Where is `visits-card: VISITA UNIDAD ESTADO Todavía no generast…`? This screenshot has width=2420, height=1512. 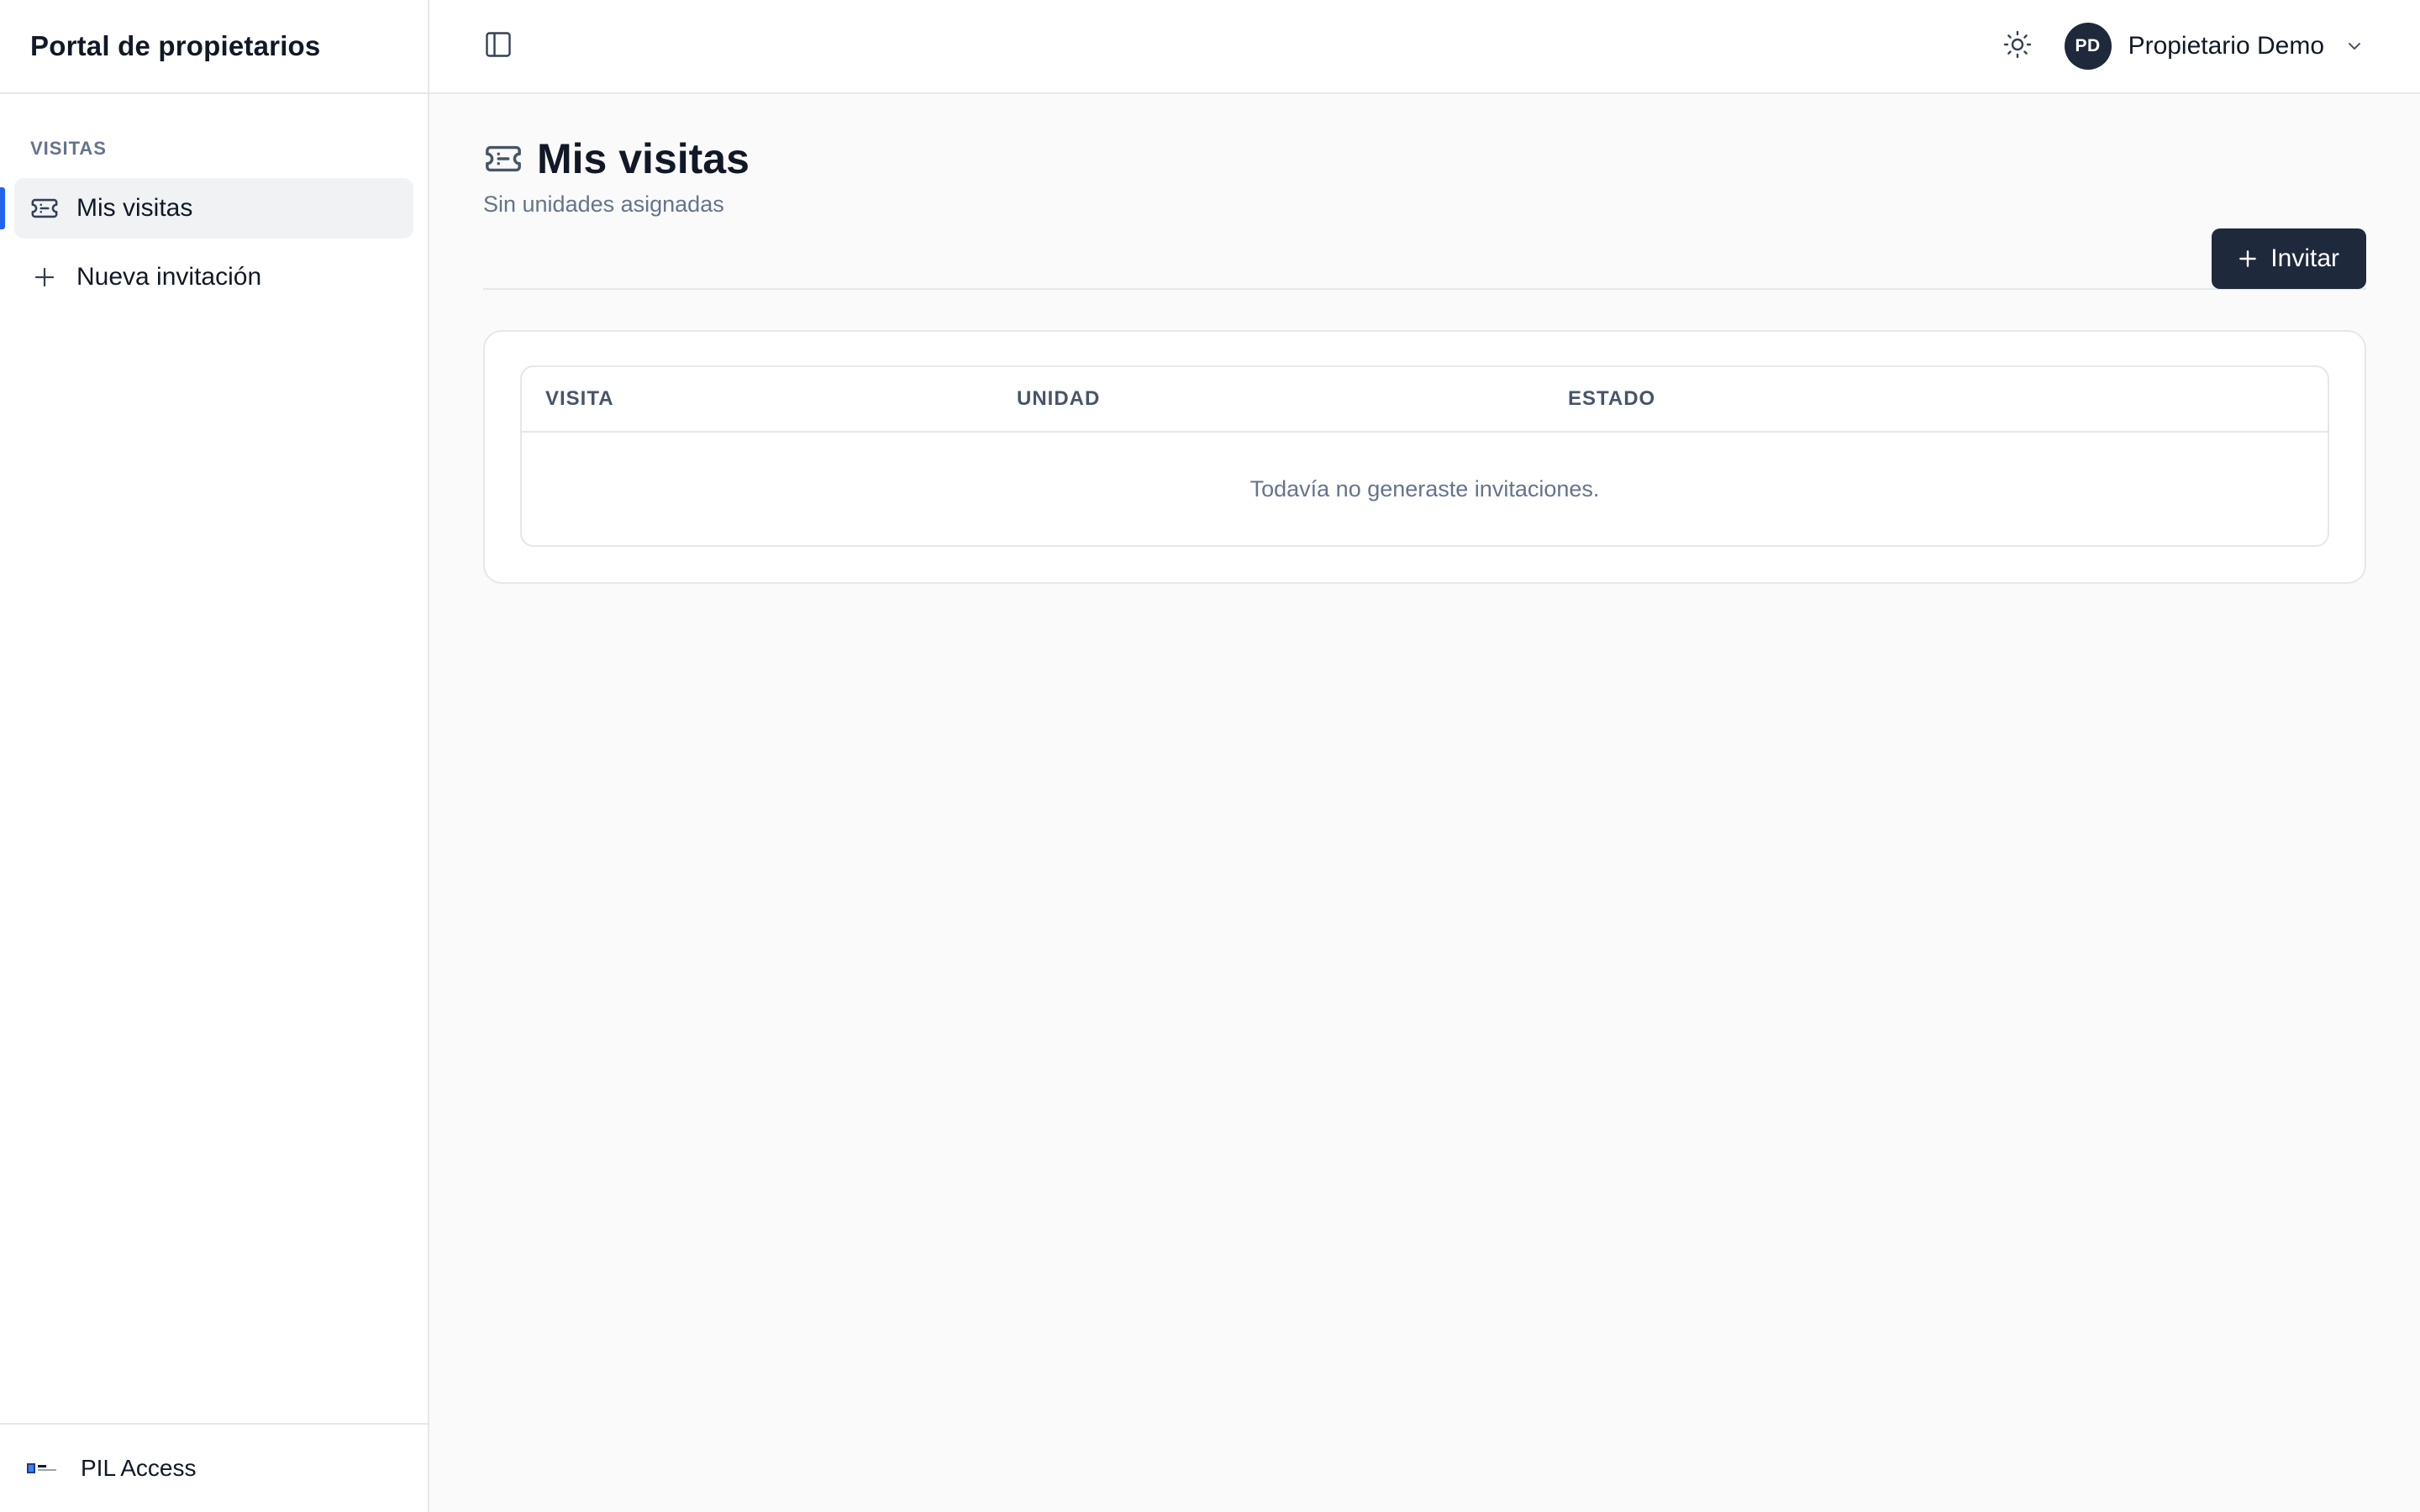
visits-card: VISITA UNIDAD ESTADO Todavía no generast… is located at coordinates (1424, 457).